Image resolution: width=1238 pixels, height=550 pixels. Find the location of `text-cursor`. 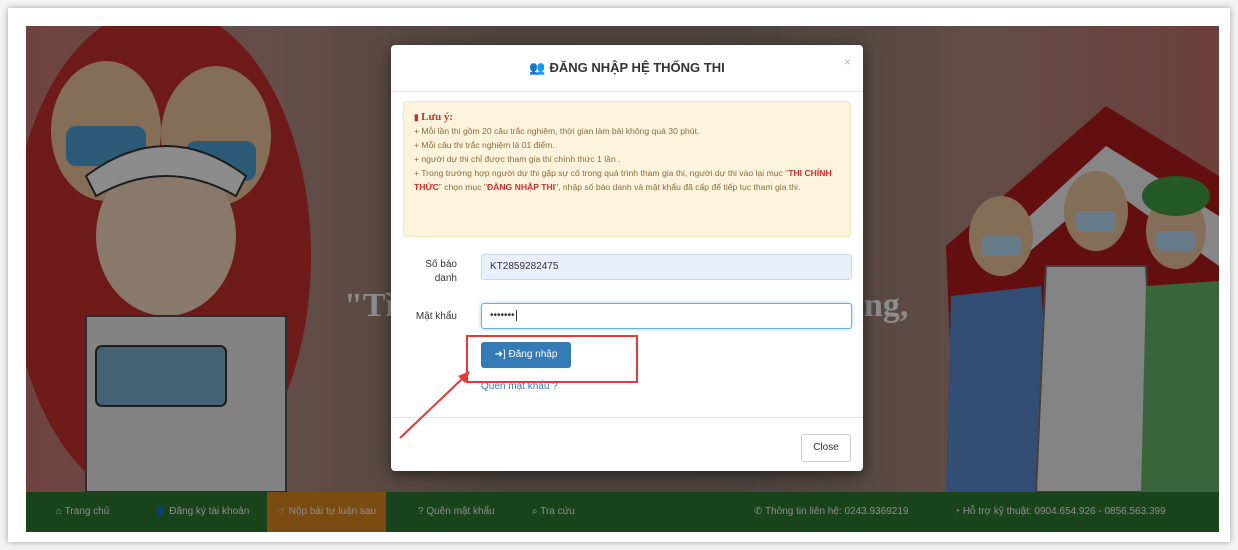

text-cursor is located at coordinates (516, 315).